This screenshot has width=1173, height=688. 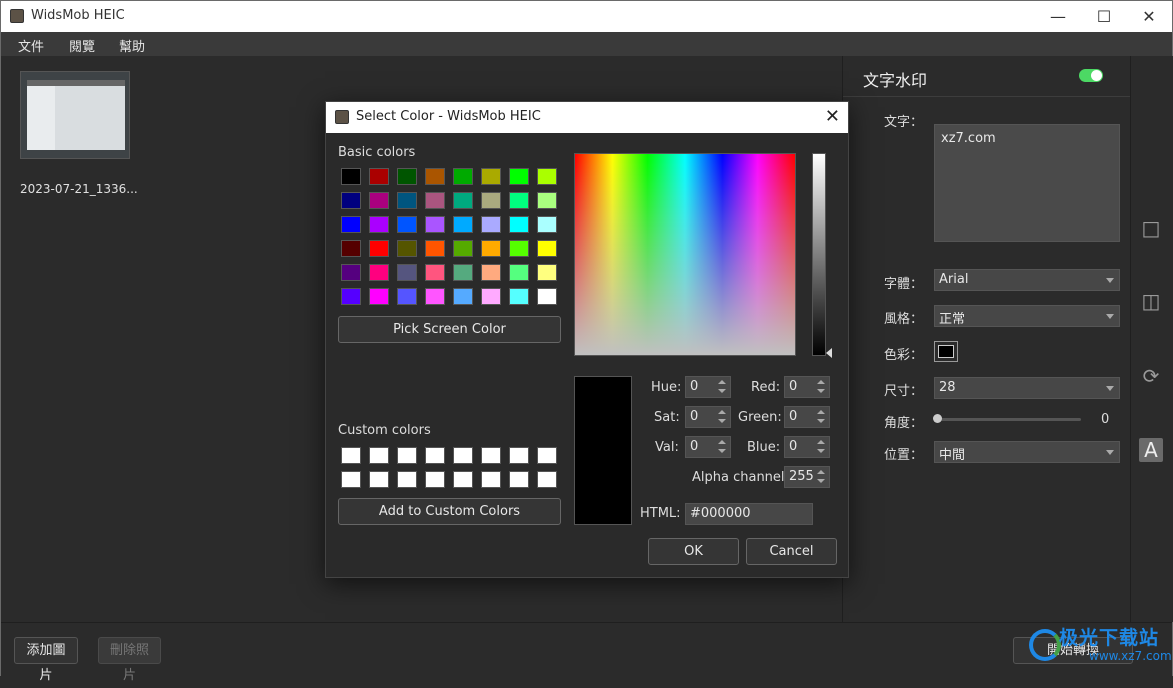 I want to click on angle-slider-track, so click(x=1009, y=419).